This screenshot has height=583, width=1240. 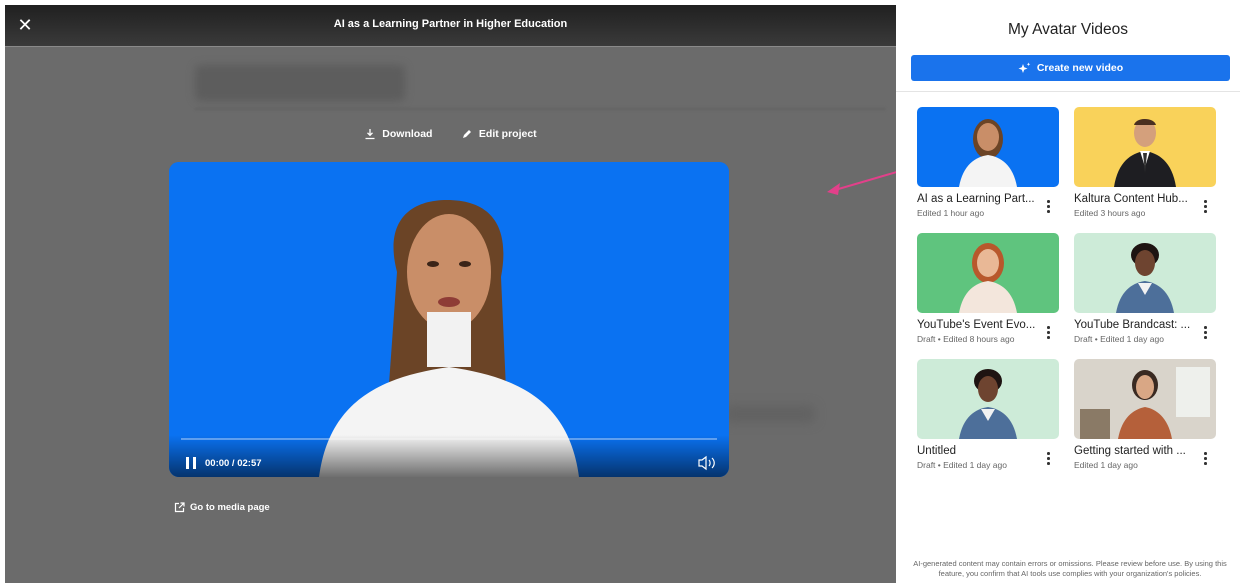 What do you see at coordinates (1068, 29) in the screenshot?
I see `panel-title: My Avatar Videos` at bounding box center [1068, 29].